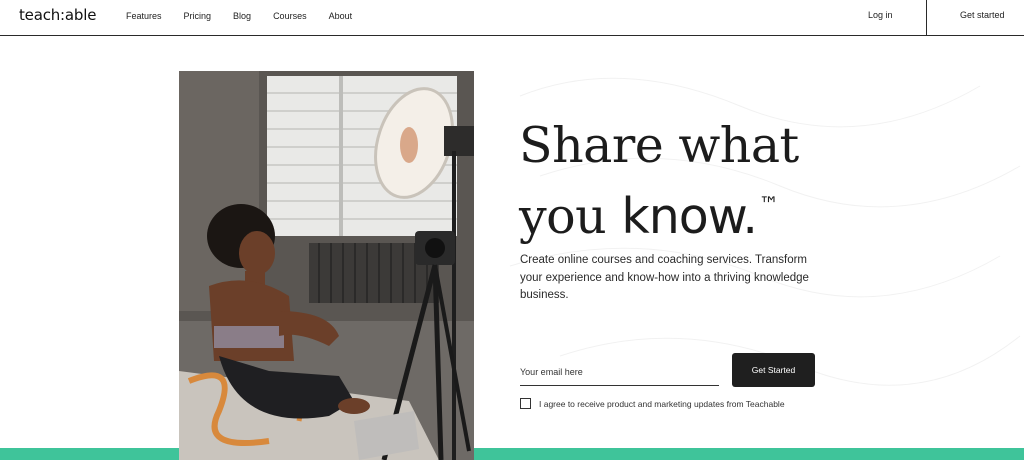 Image resolution: width=1024 pixels, height=460 pixels. What do you see at coordinates (242, 16) in the screenshot?
I see `nav-blog: Blog` at bounding box center [242, 16].